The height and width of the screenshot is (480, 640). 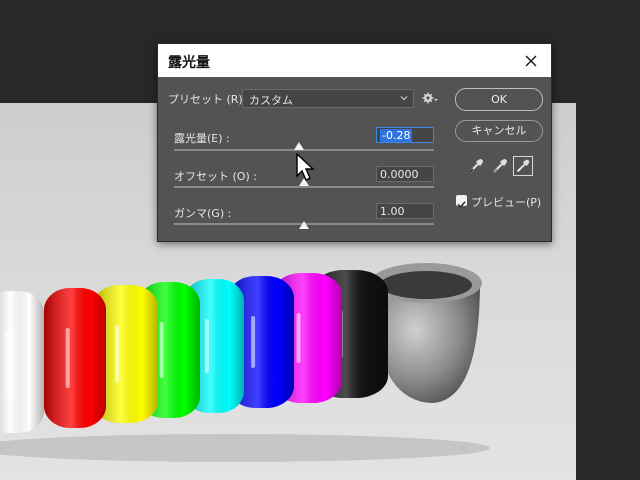 I want to click on gamma-input: 1.00, so click(x=405, y=211).